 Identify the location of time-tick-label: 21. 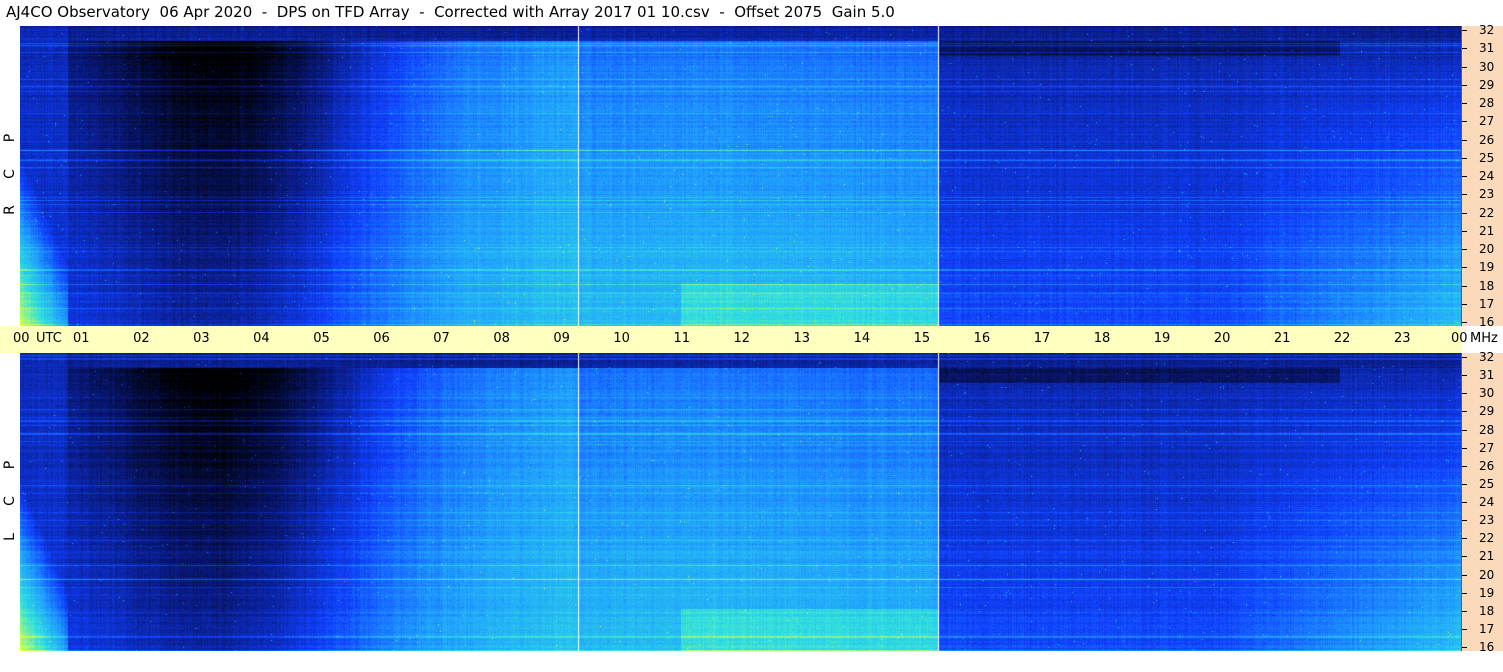
(1282, 338).